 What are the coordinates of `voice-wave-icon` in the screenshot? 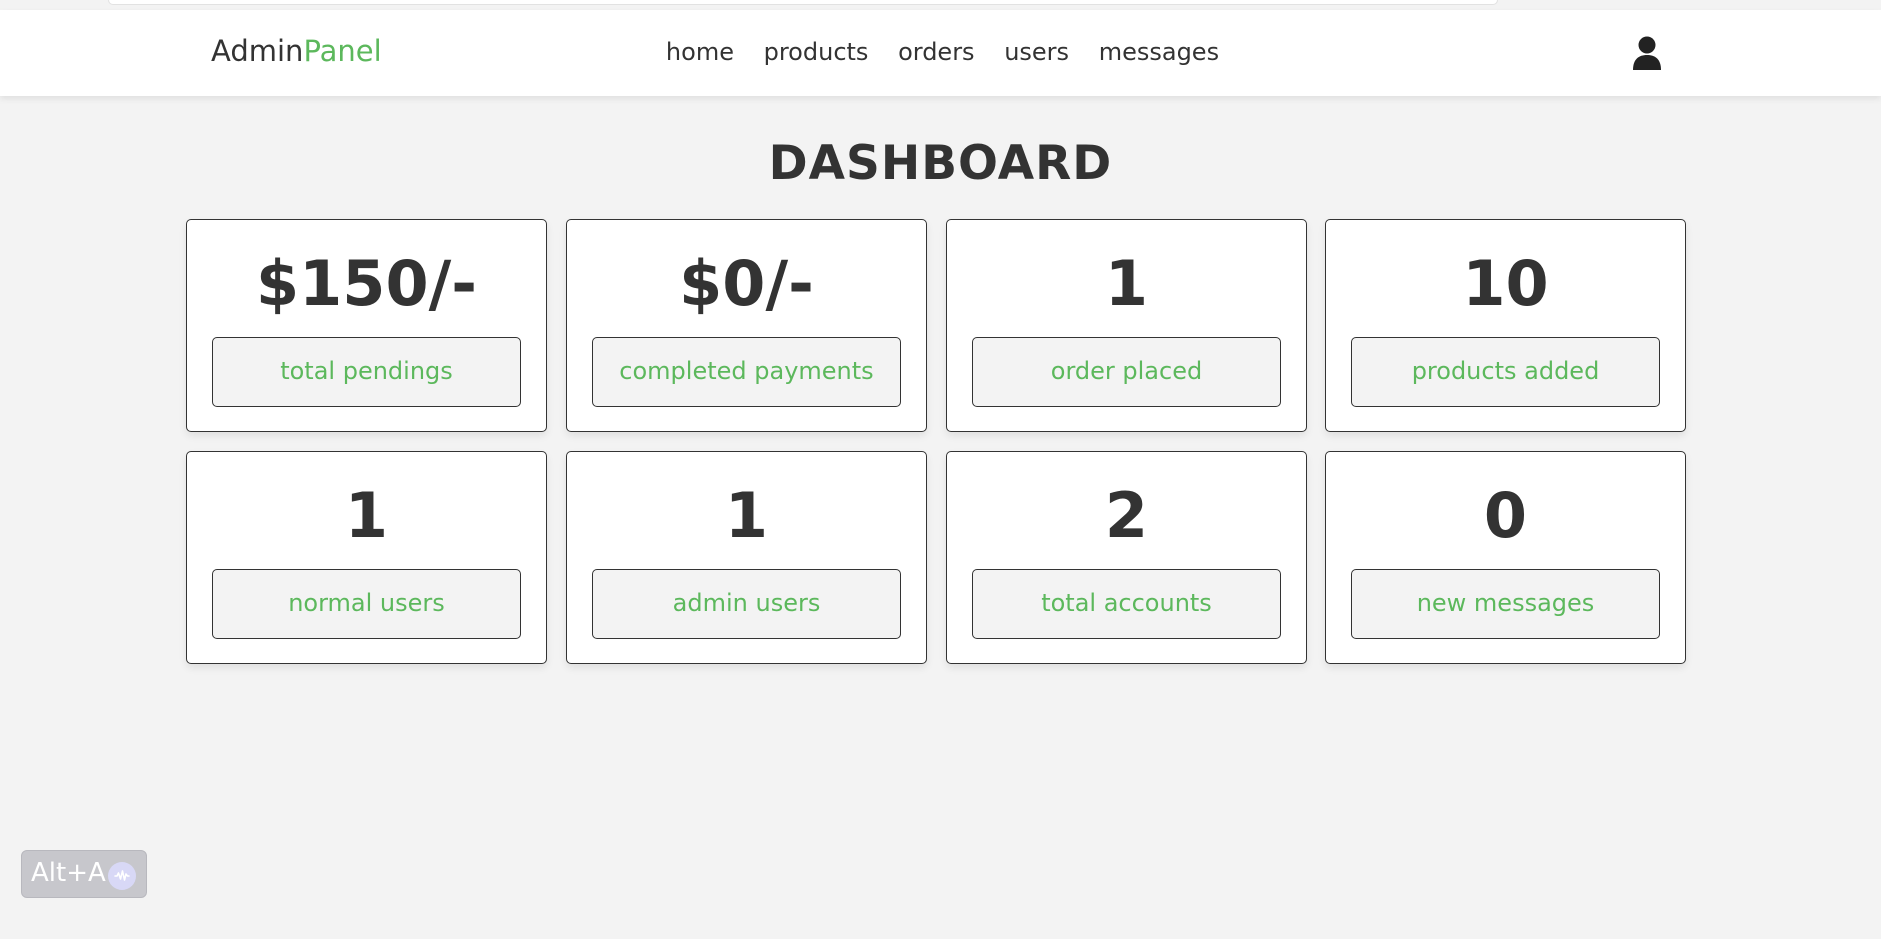 It's located at (122, 876).